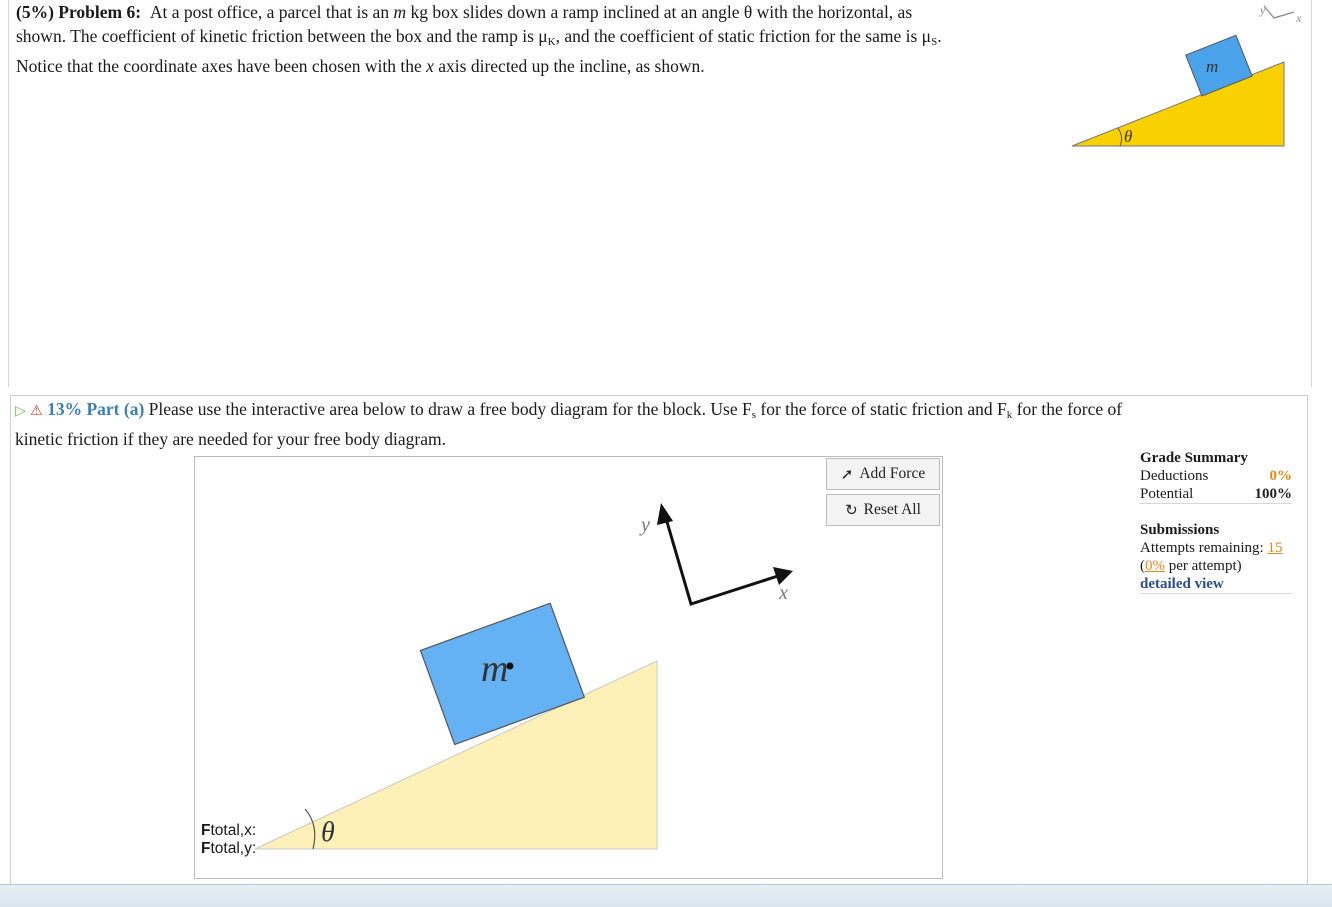 The width and height of the screenshot is (1332, 907). Describe the element at coordinates (1174, 476) in the screenshot. I see `deductions-label: Deductions` at that location.